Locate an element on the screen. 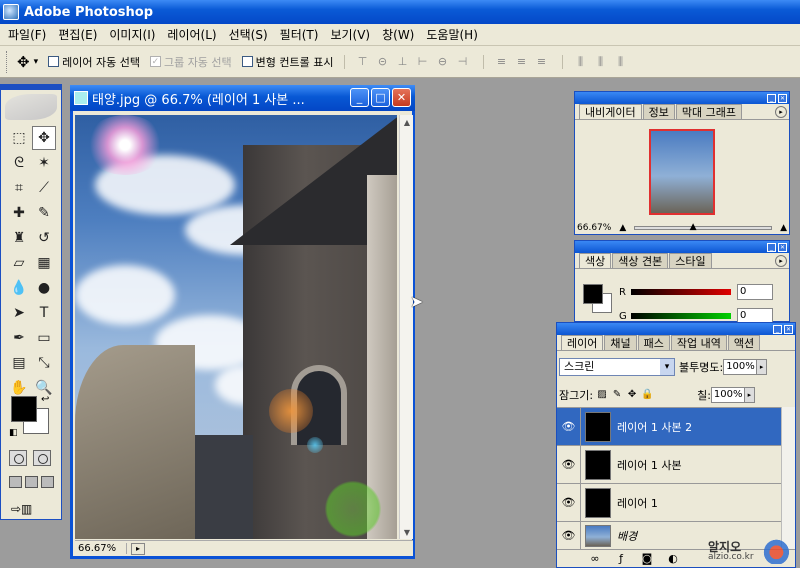 This screenshot has width=800, height=568. align-right-icon: ⊣ is located at coordinates (463, 62).